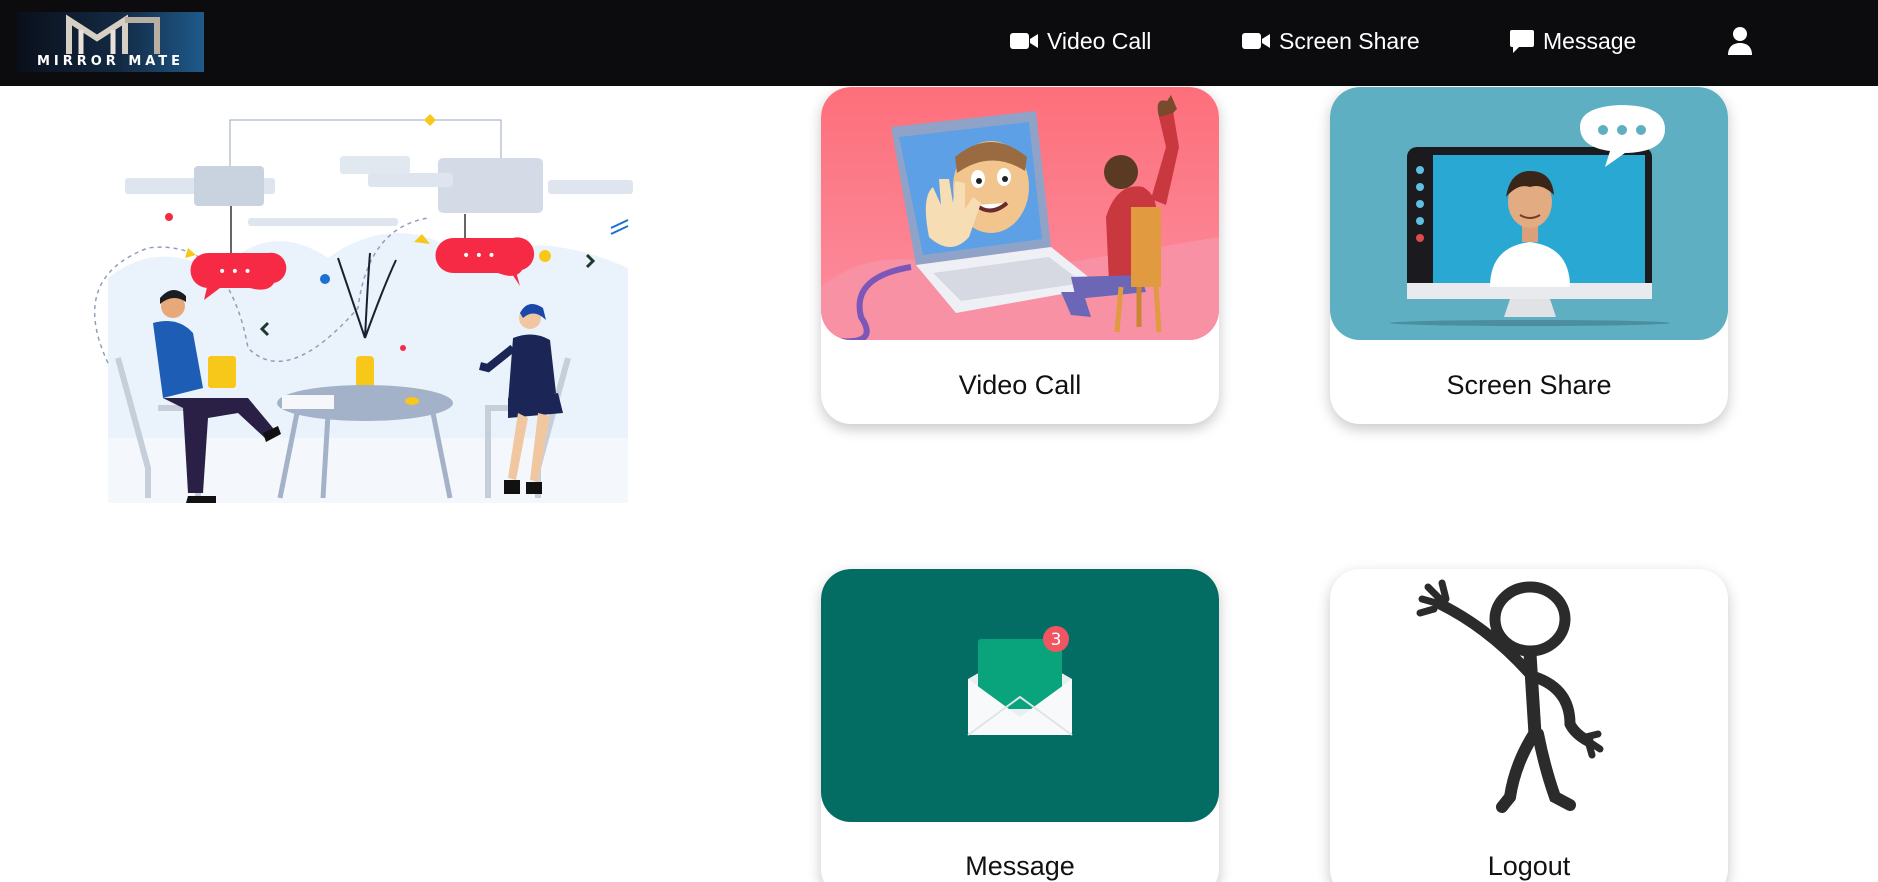  I want to click on video-call-card: Video Call, so click(1020, 255).